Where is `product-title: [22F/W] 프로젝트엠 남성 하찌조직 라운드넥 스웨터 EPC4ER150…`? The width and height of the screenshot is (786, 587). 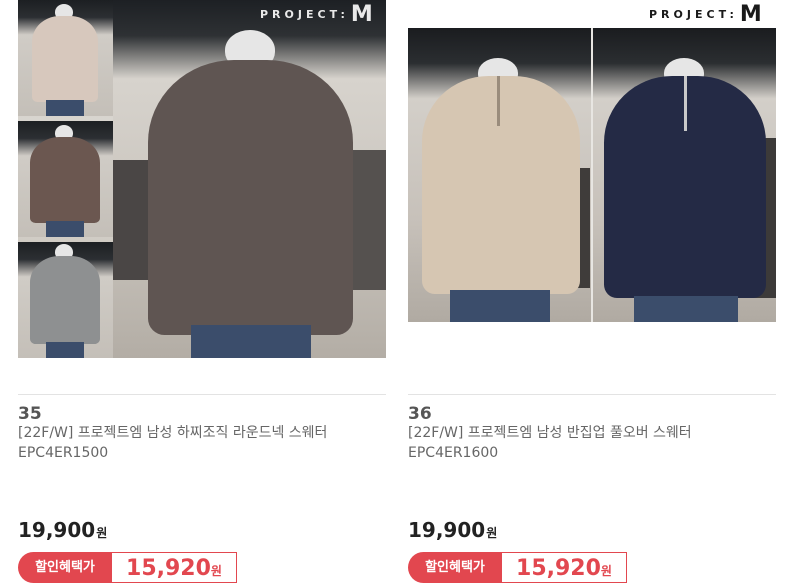
product-title: [22F/W] 프로젝트엠 남성 하찌조직 라운드넥 스웨터 EPC4ER150… is located at coordinates (199, 443).